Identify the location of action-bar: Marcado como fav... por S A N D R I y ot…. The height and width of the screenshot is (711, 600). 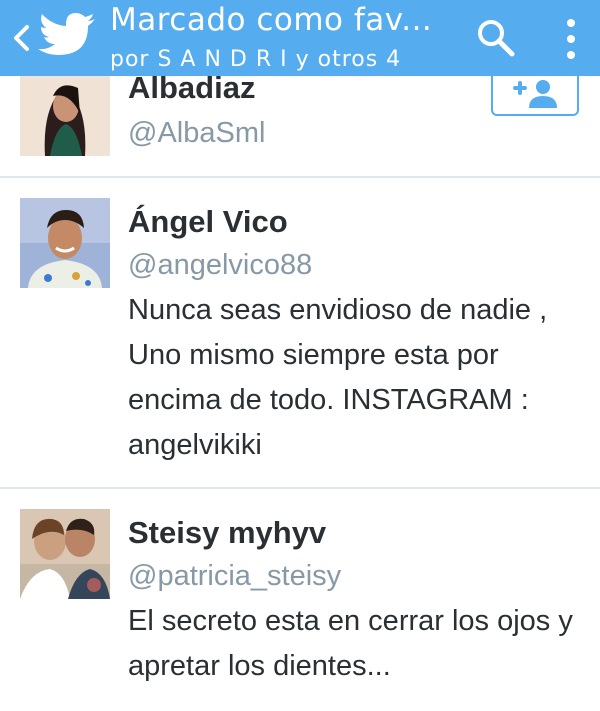
(300, 38).